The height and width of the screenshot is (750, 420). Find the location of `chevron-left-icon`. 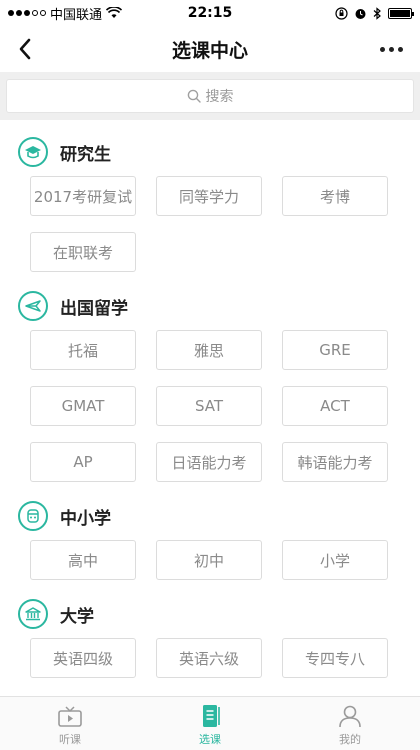

chevron-left-icon is located at coordinates (25, 49).